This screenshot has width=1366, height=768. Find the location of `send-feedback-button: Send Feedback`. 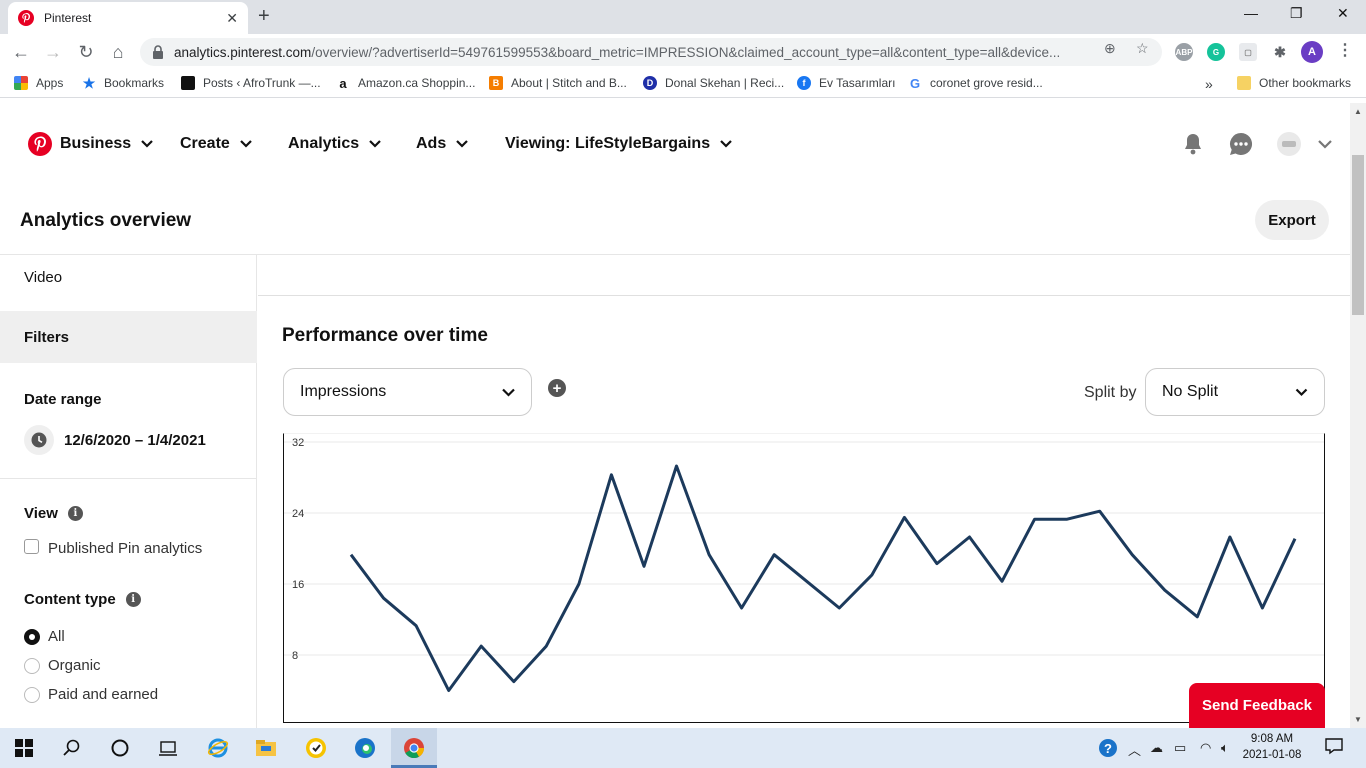

send-feedback-button: Send Feedback is located at coordinates (1257, 705).